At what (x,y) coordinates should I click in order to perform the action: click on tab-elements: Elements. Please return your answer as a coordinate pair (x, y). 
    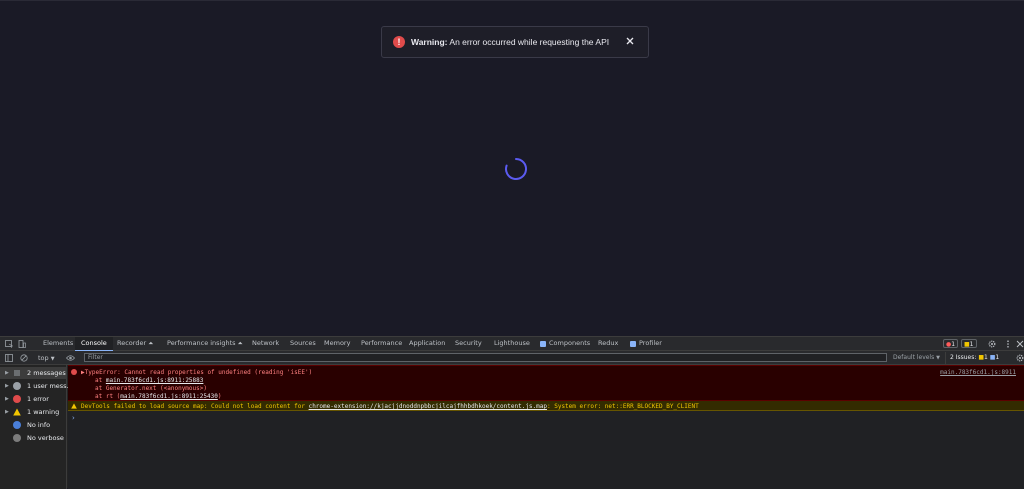
    Looking at the image, I should click on (58, 343).